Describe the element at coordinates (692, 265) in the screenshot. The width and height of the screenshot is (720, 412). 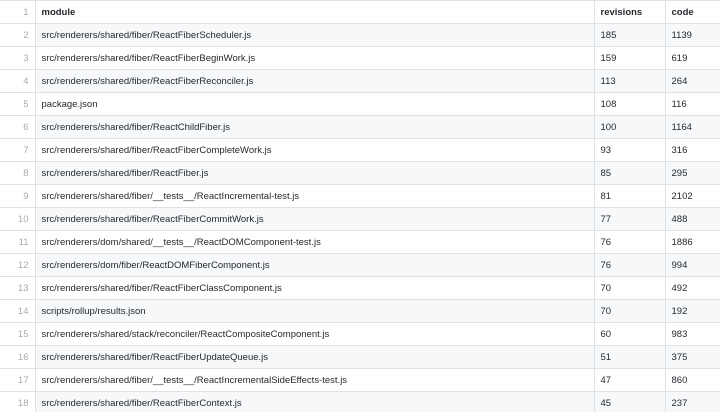
I see `cell-code: 994` at that location.